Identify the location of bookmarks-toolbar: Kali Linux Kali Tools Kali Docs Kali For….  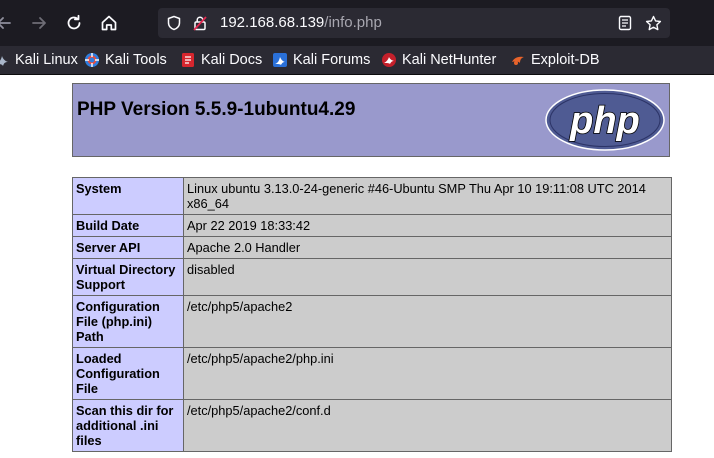
(357, 60).